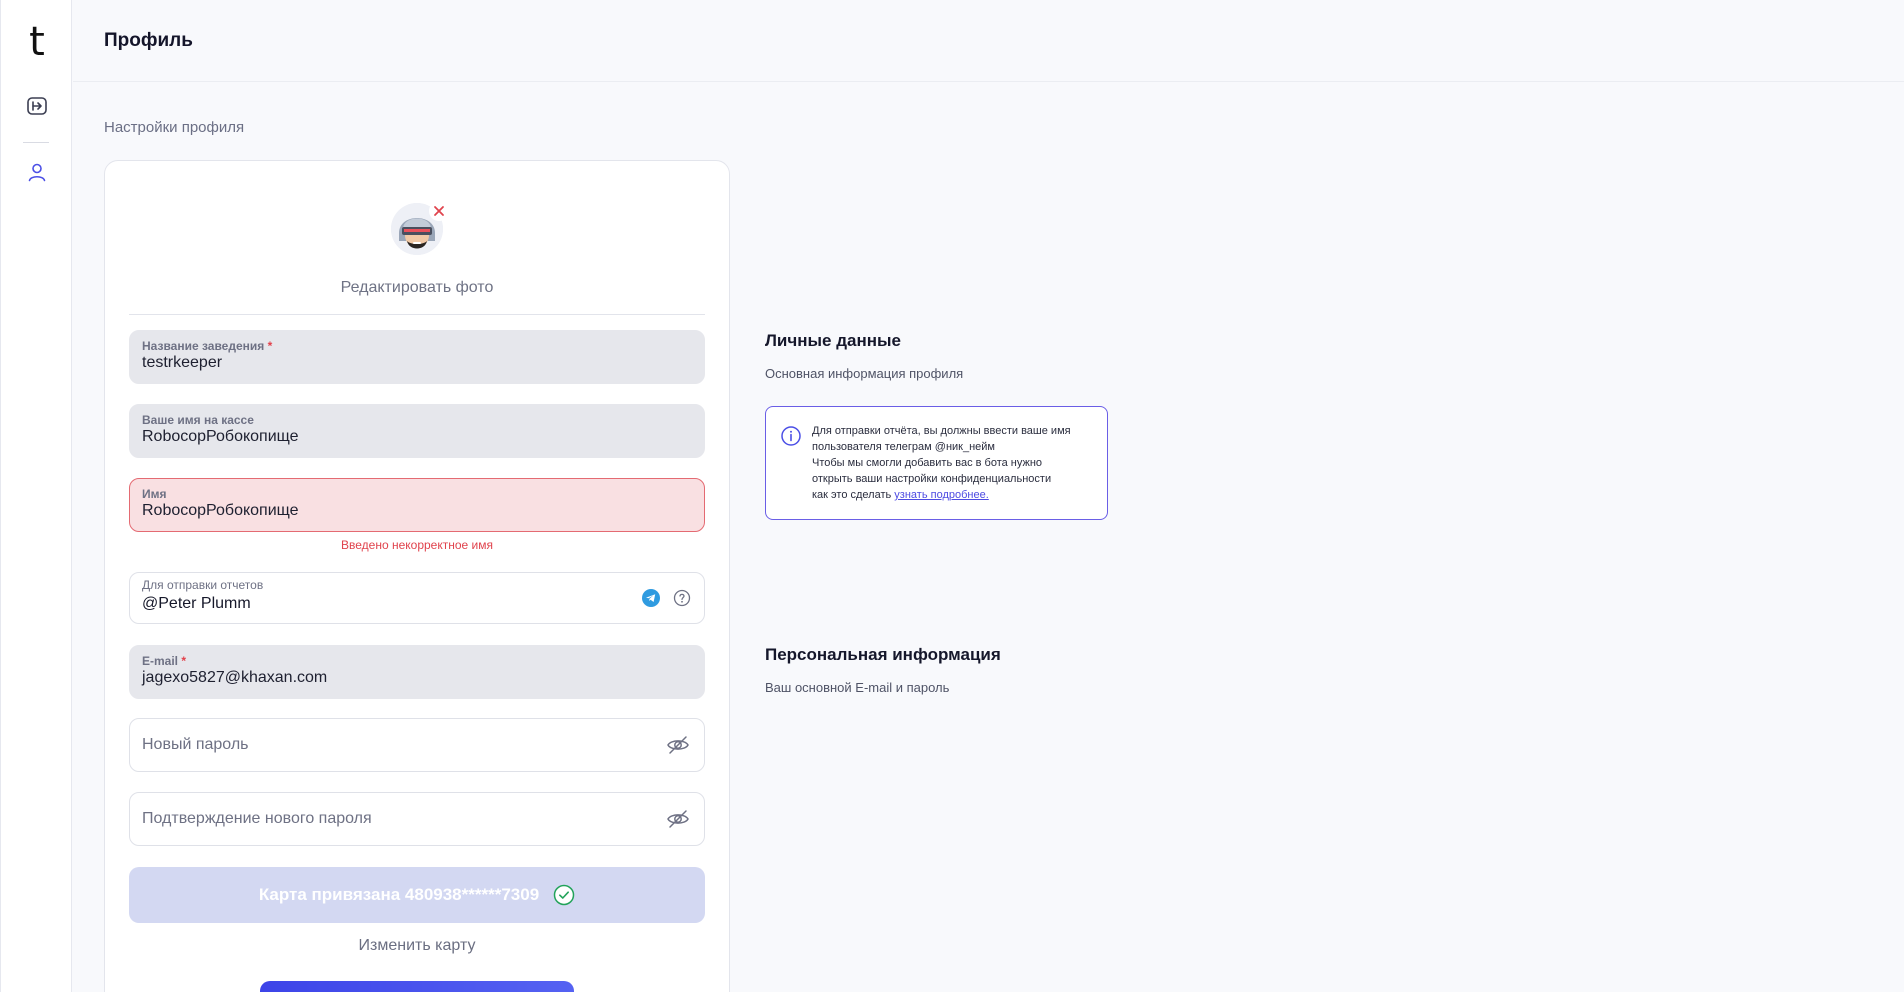 This screenshot has height=992, width=1904. I want to click on new-password-placeholder: Новый пароль, so click(195, 744).